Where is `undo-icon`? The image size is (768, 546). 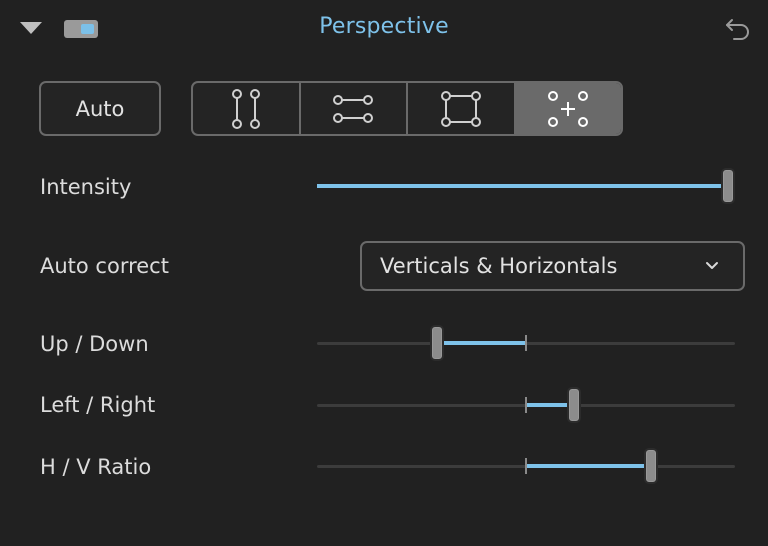
undo-icon is located at coordinates (738, 29).